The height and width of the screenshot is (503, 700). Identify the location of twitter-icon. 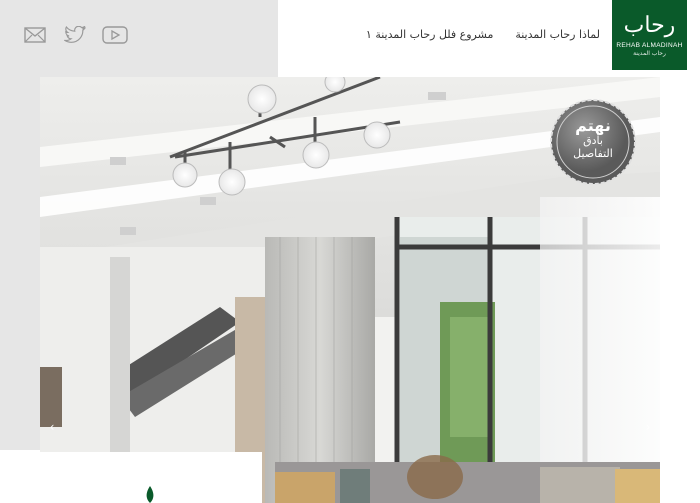
(75, 35).